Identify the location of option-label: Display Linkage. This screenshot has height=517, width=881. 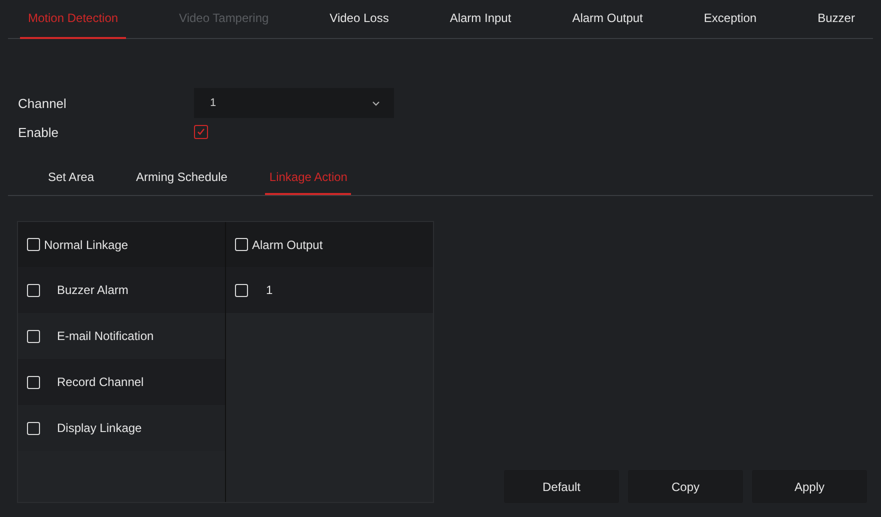
(99, 428).